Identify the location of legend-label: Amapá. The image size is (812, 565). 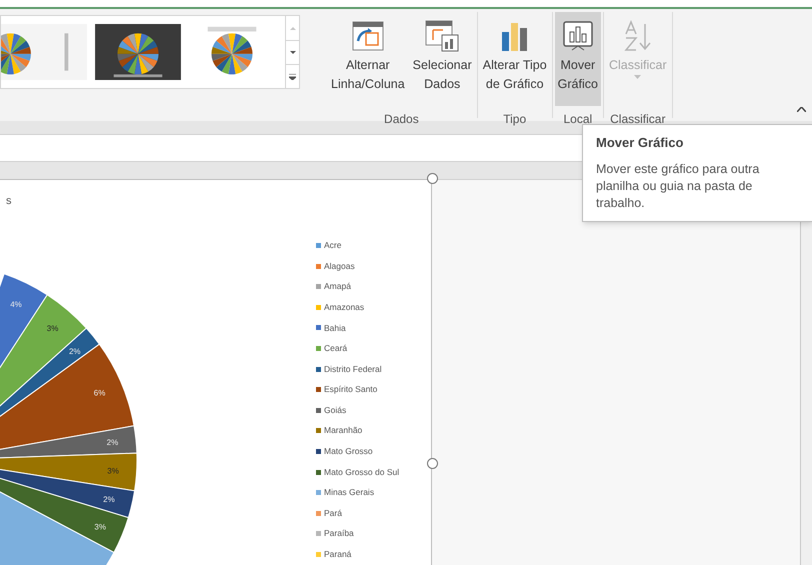
(337, 287).